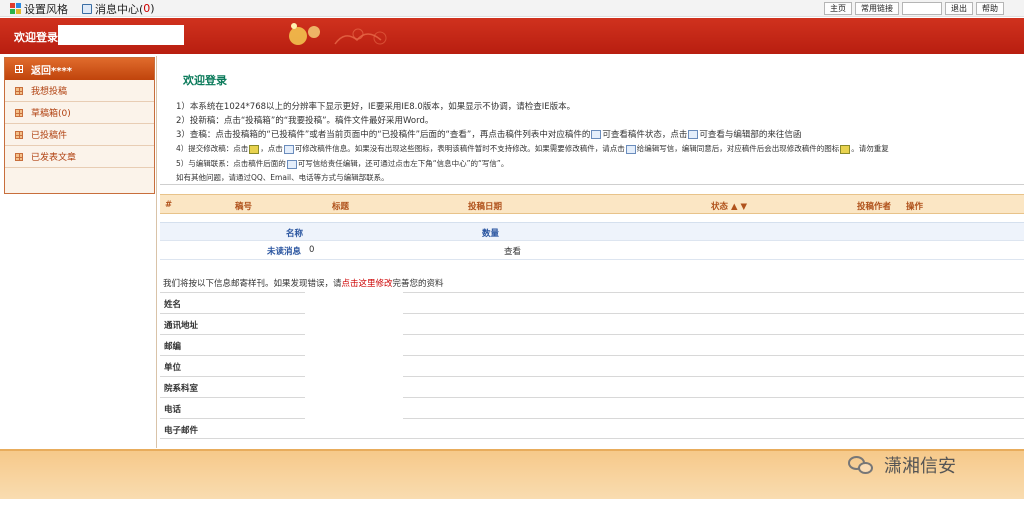 The image size is (1024, 511). I want to click on watermark-text: 潇湘信安, so click(920, 466).